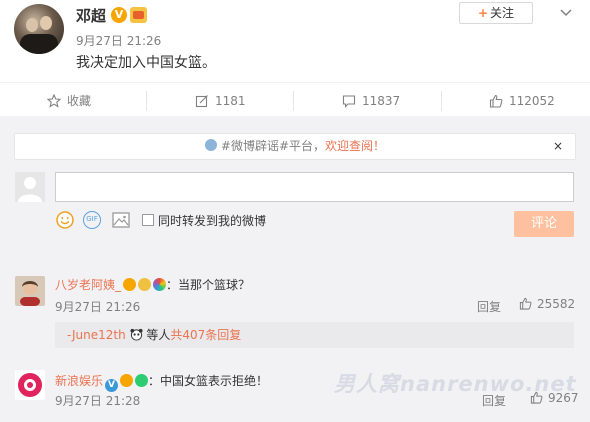 Image resolution: width=590 pixels, height=422 pixels. What do you see at coordinates (502, 13) in the screenshot?
I see `follow-label: 关注` at bounding box center [502, 13].